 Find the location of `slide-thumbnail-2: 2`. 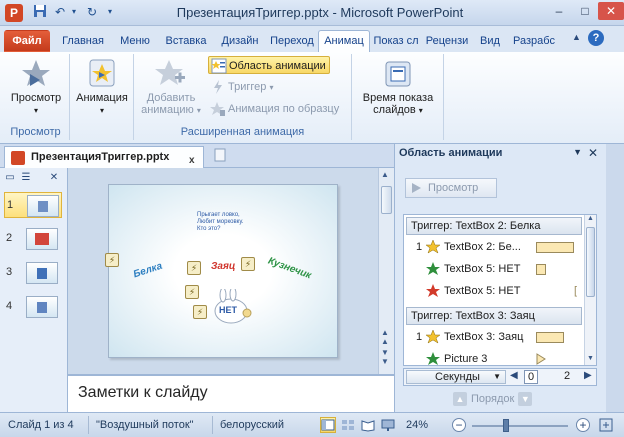

slide-thumbnail-2: 2 is located at coordinates (33, 239).